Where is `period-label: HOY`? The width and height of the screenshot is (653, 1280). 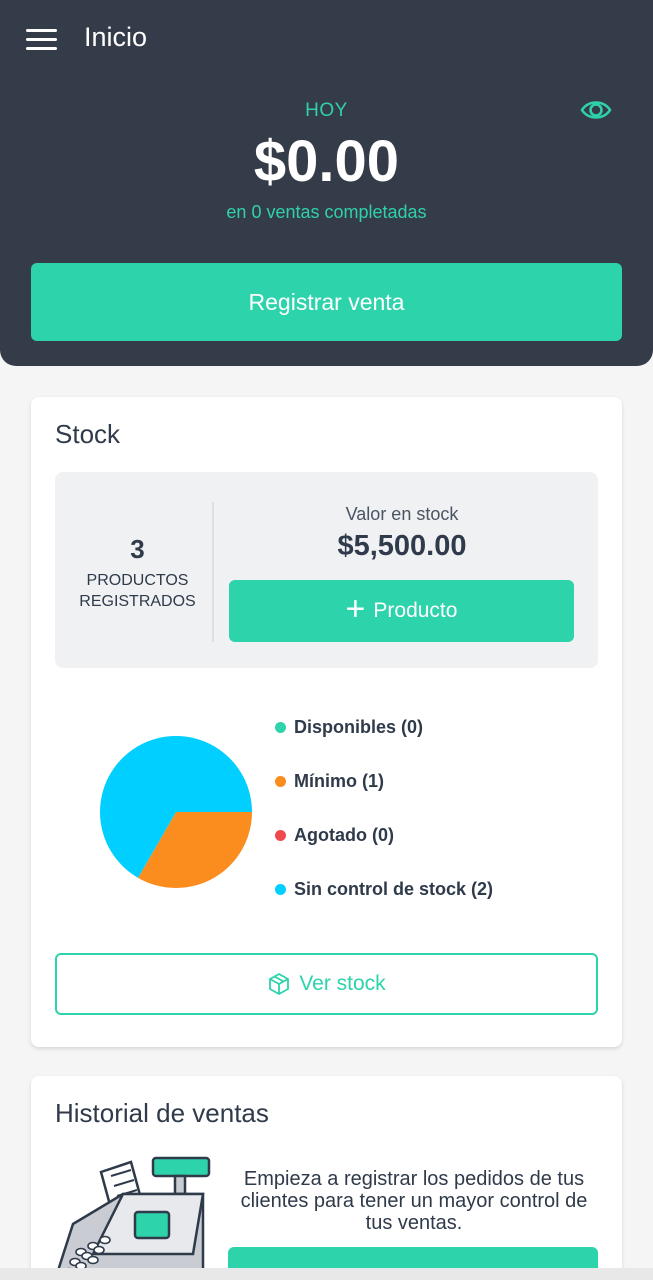 period-label: HOY is located at coordinates (326, 110).